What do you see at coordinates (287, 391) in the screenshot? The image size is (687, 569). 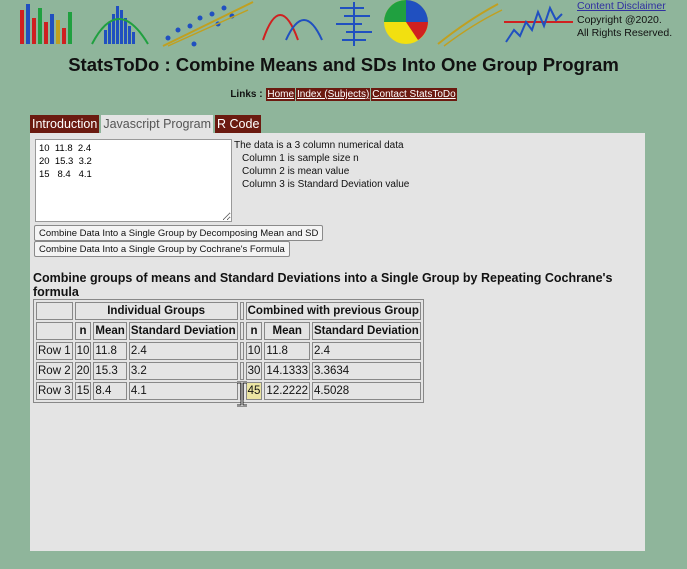 I see `cell-combined-mean: 12.2222` at bounding box center [287, 391].